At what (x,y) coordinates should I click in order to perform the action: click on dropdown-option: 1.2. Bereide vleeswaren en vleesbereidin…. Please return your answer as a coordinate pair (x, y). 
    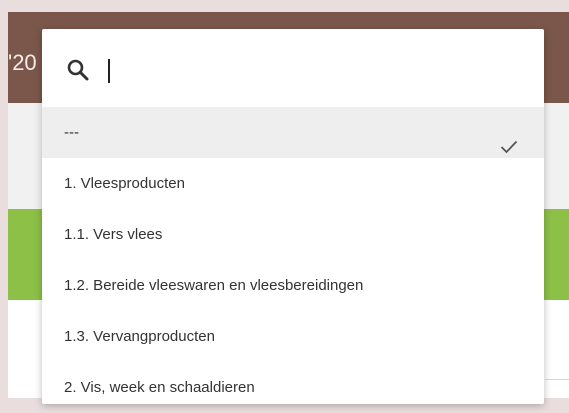
    Looking at the image, I should click on (293, 285).